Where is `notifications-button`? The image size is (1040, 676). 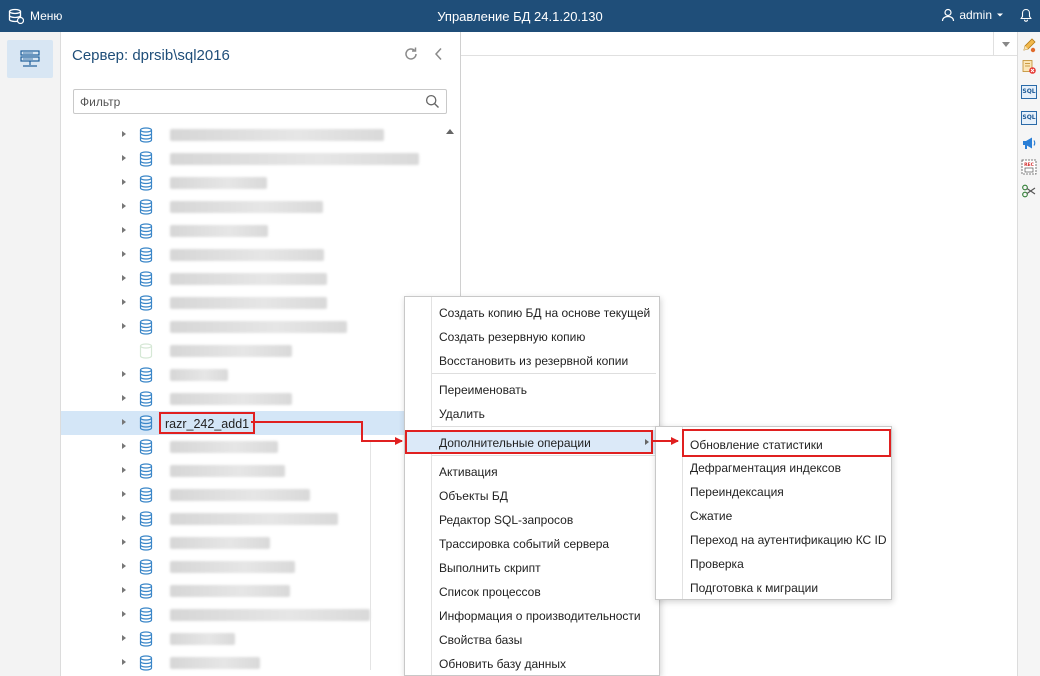
notifications-button is located at coordinates (1026, 16).